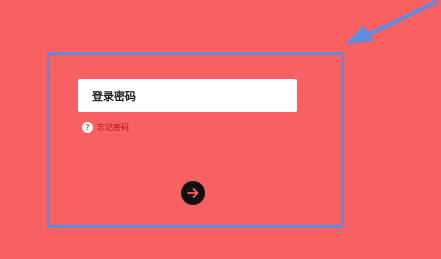 The image size is (441, 259). What do you see at coordinates (113, 127) in the screenshot?
I see `forgot-password-label: 忘记密码` at bounding box center [113, 127].